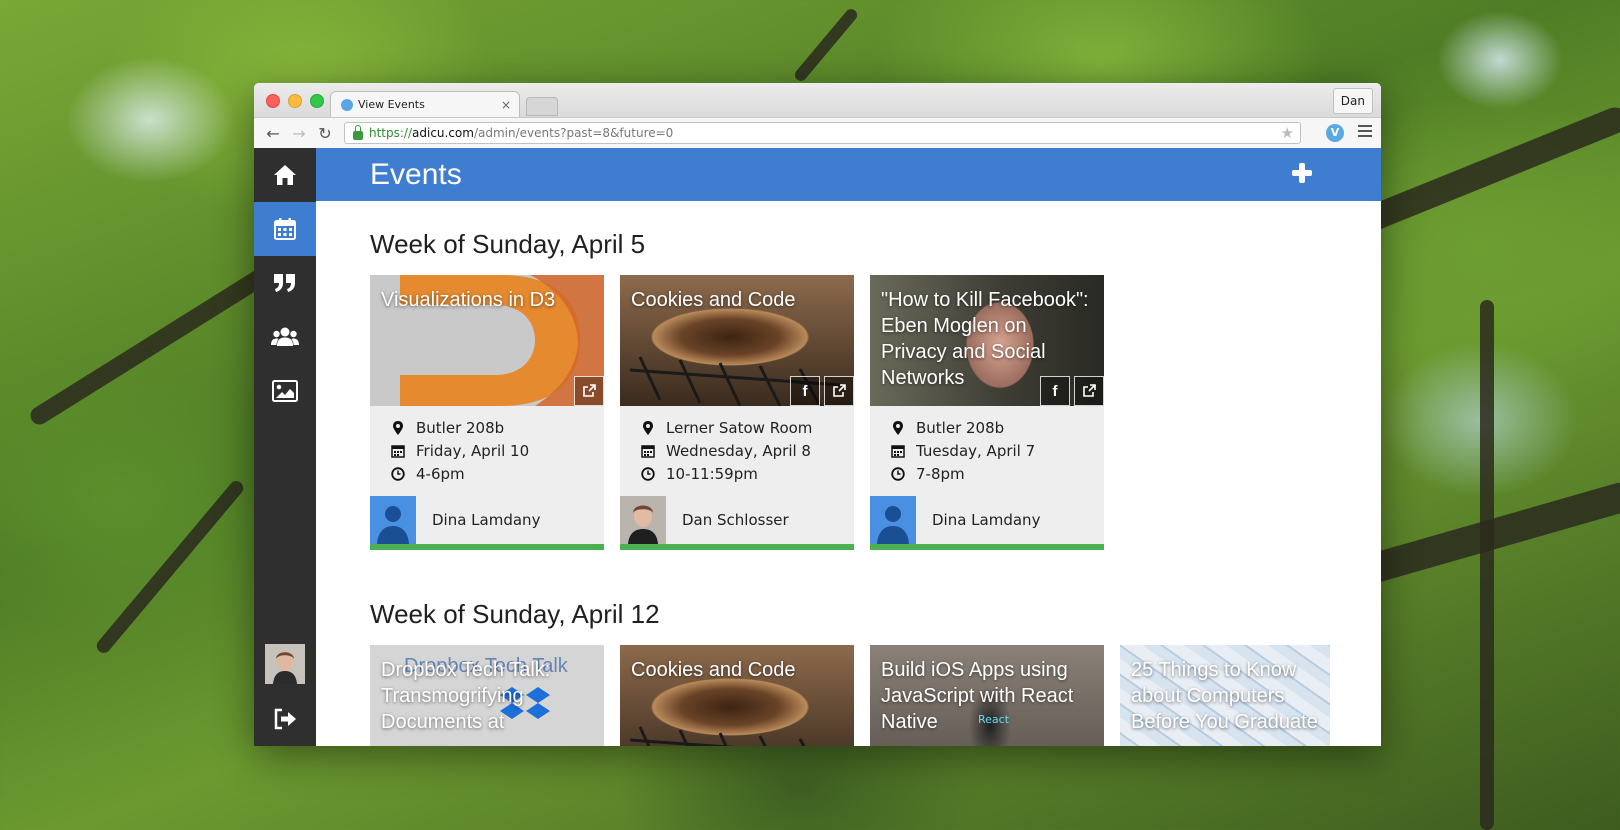 The image size is (1620, 830). What do you see at coordinates (347, 104) in the screenshot?
I see `favicon-icon` at bounding box center [347, 104].